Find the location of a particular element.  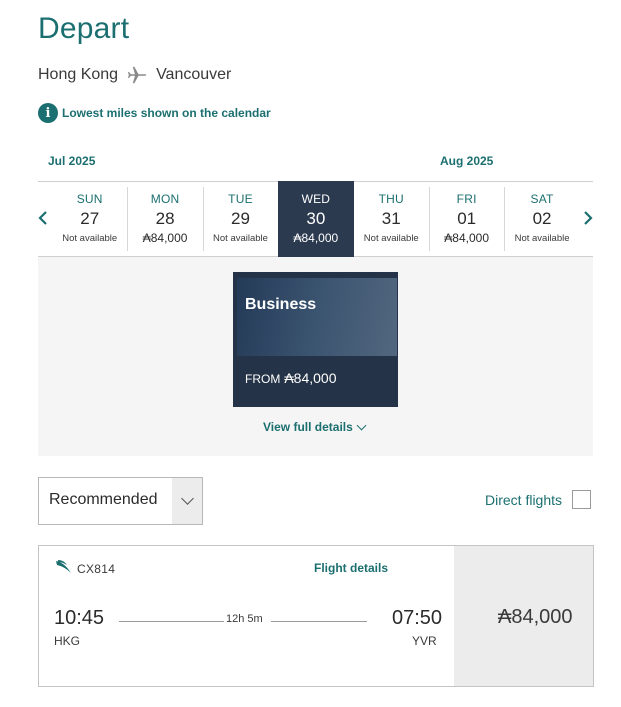

calendar-day-mon-28: MON 28 ₳84,000 is located at coordinates (164, 219).